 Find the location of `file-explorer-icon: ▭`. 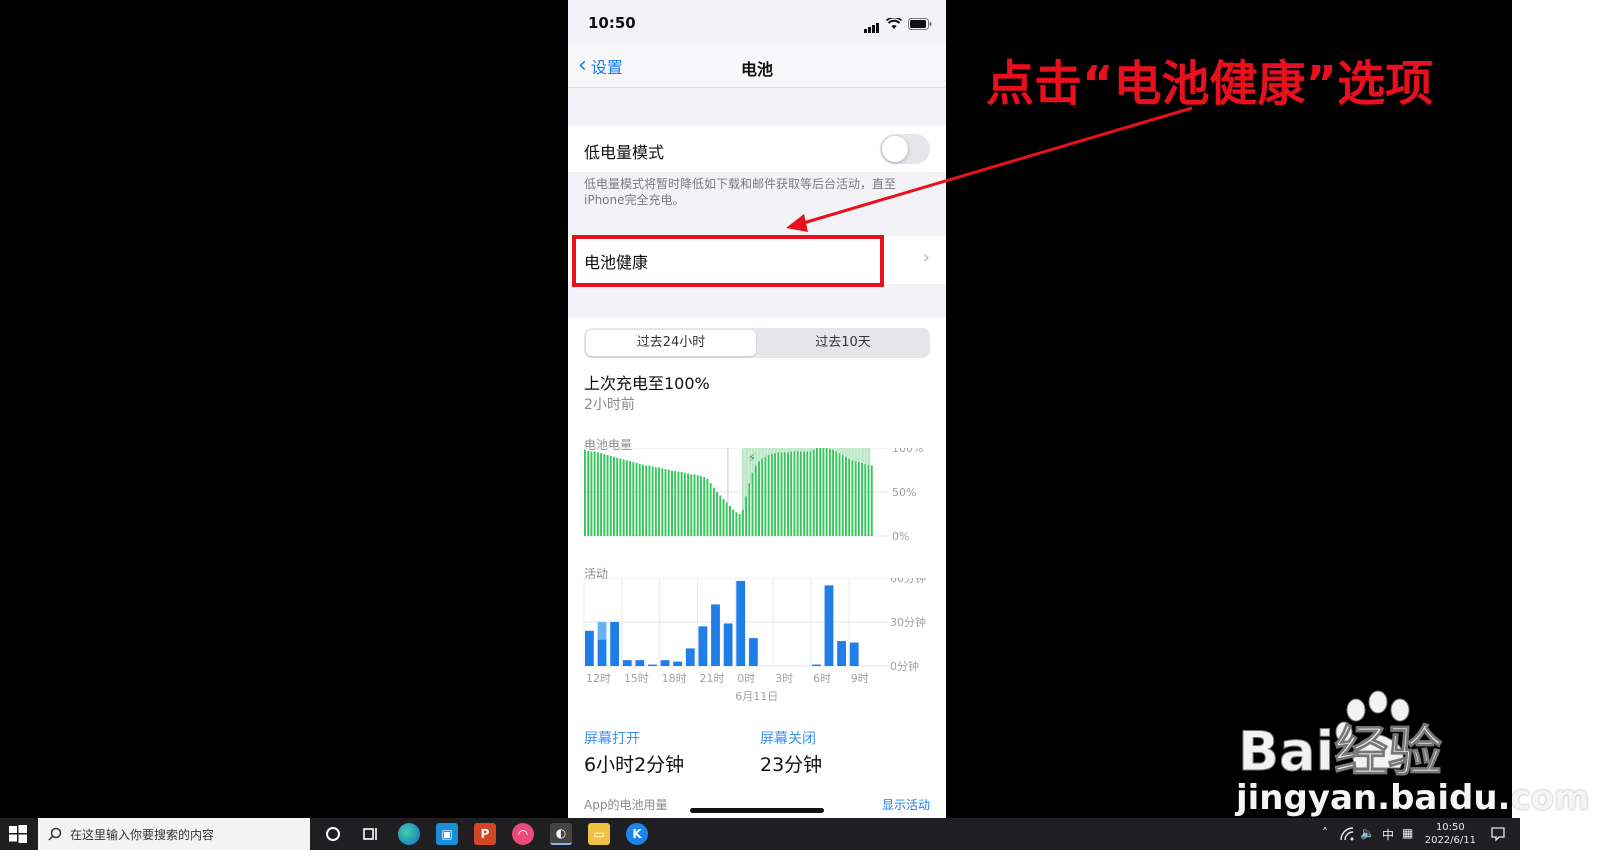

file-explorer-icon: ▭ is located at coordinates (599, 834).